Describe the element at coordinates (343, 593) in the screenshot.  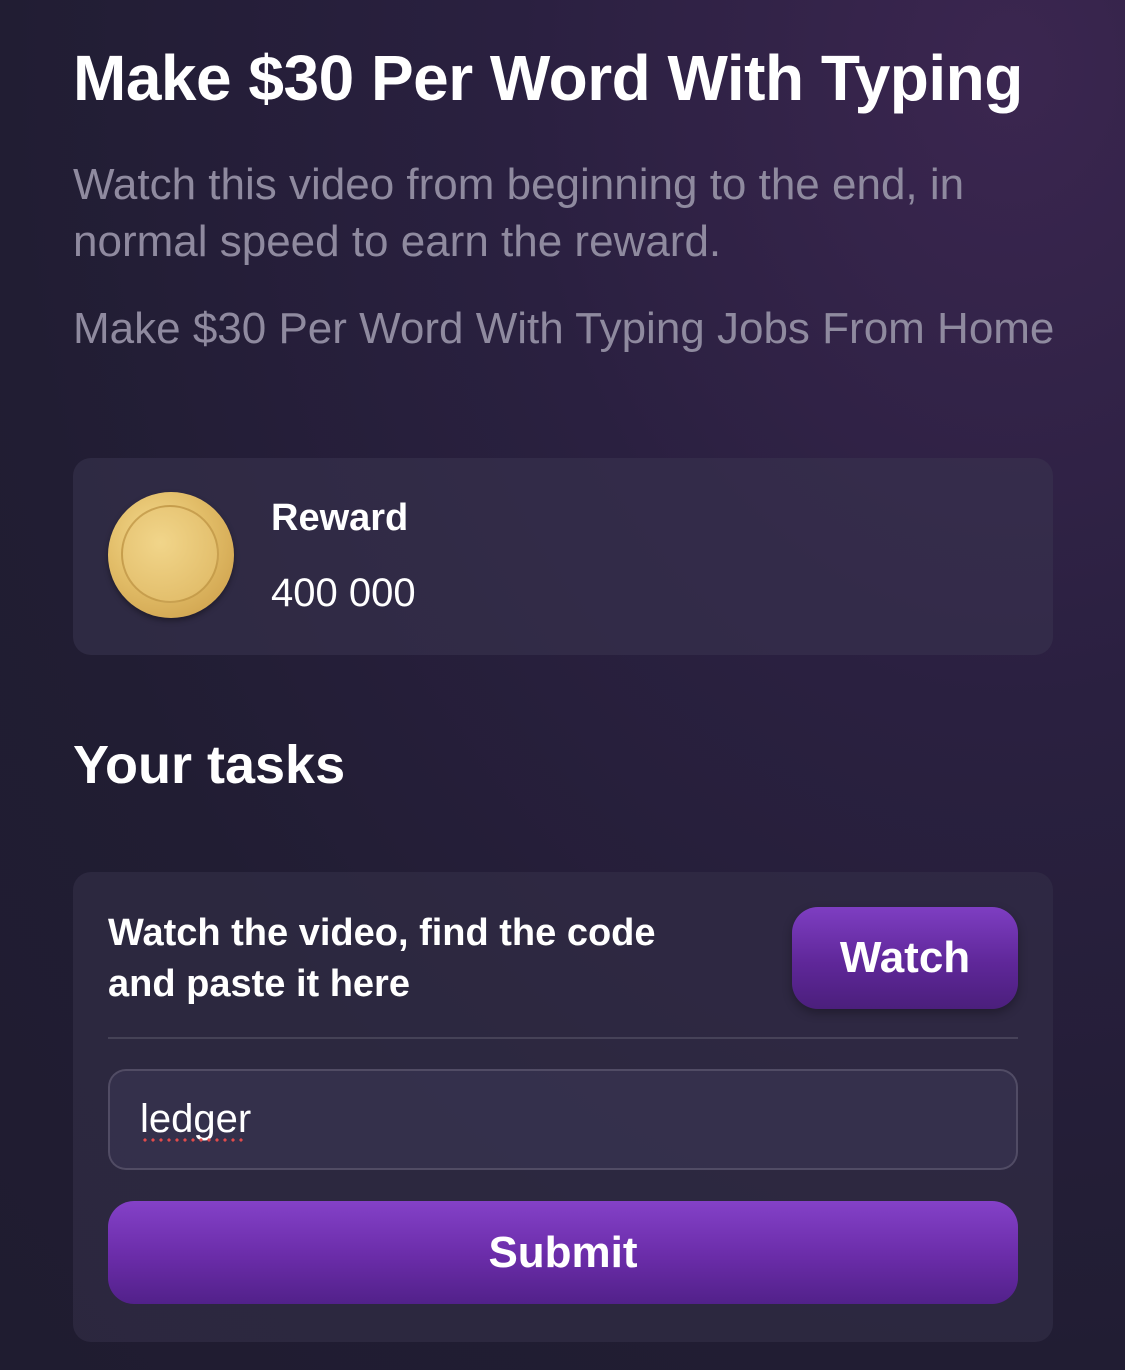
I see `reward-value: 400 000` at that location.